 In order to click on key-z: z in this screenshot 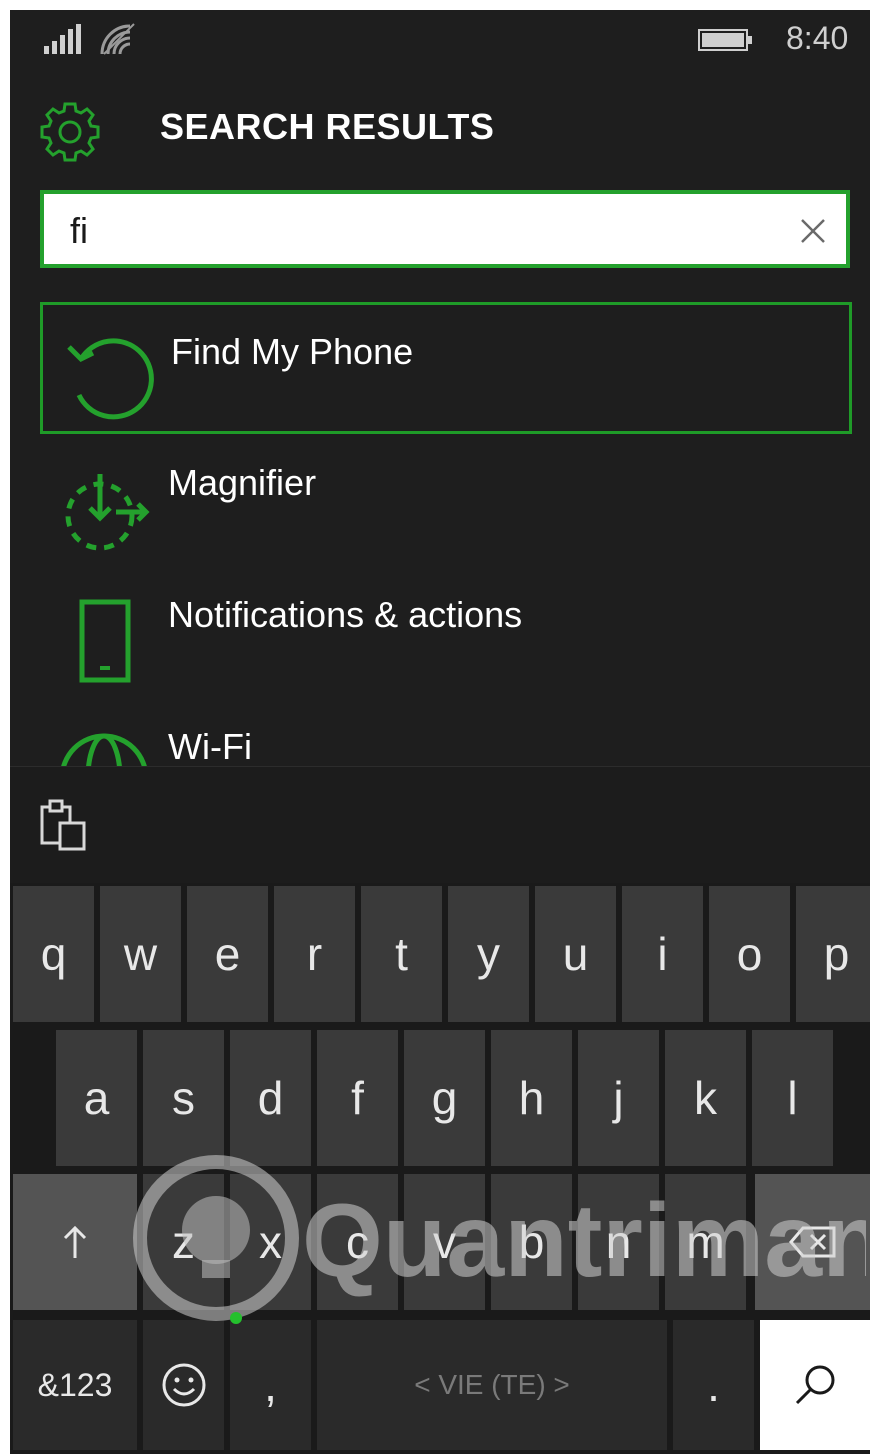, I will do `click(183, 1242)`.